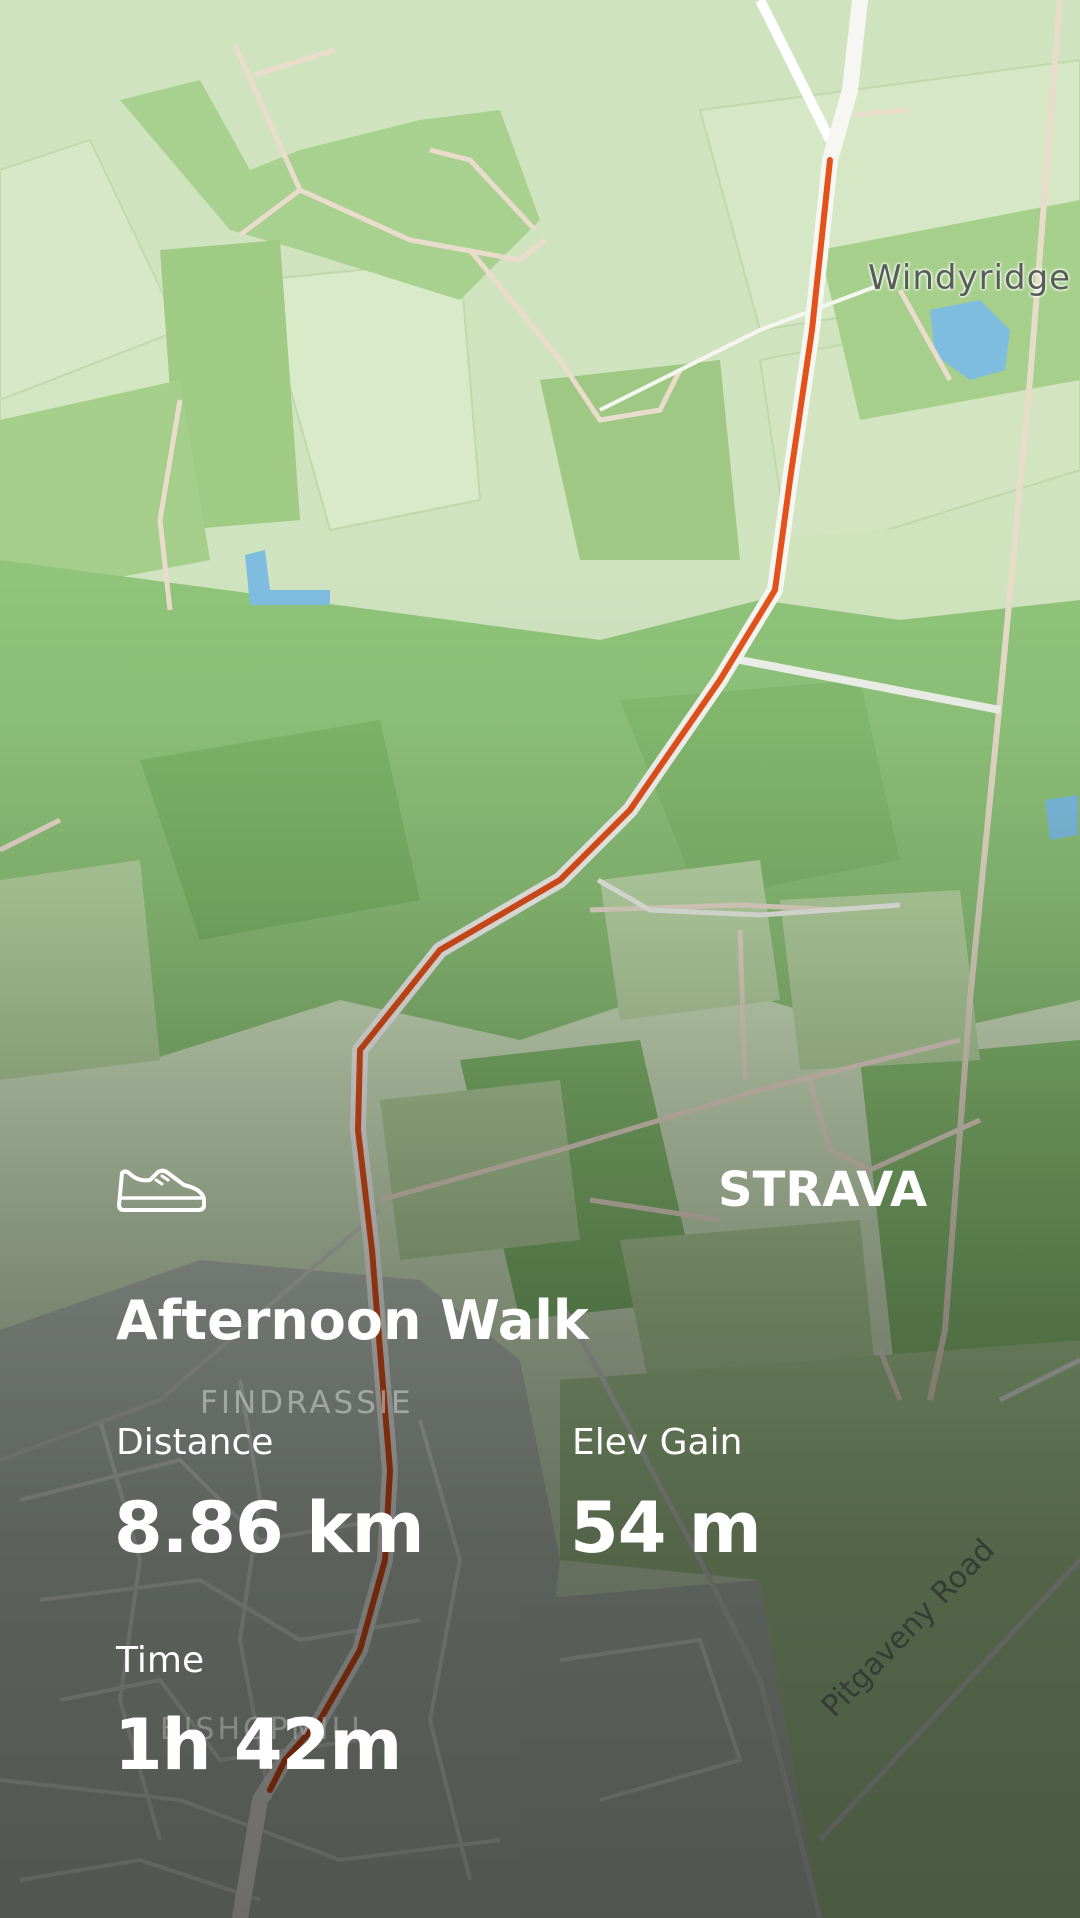  I want to click on distance-value: 8.86 km, so click(269, 1528).